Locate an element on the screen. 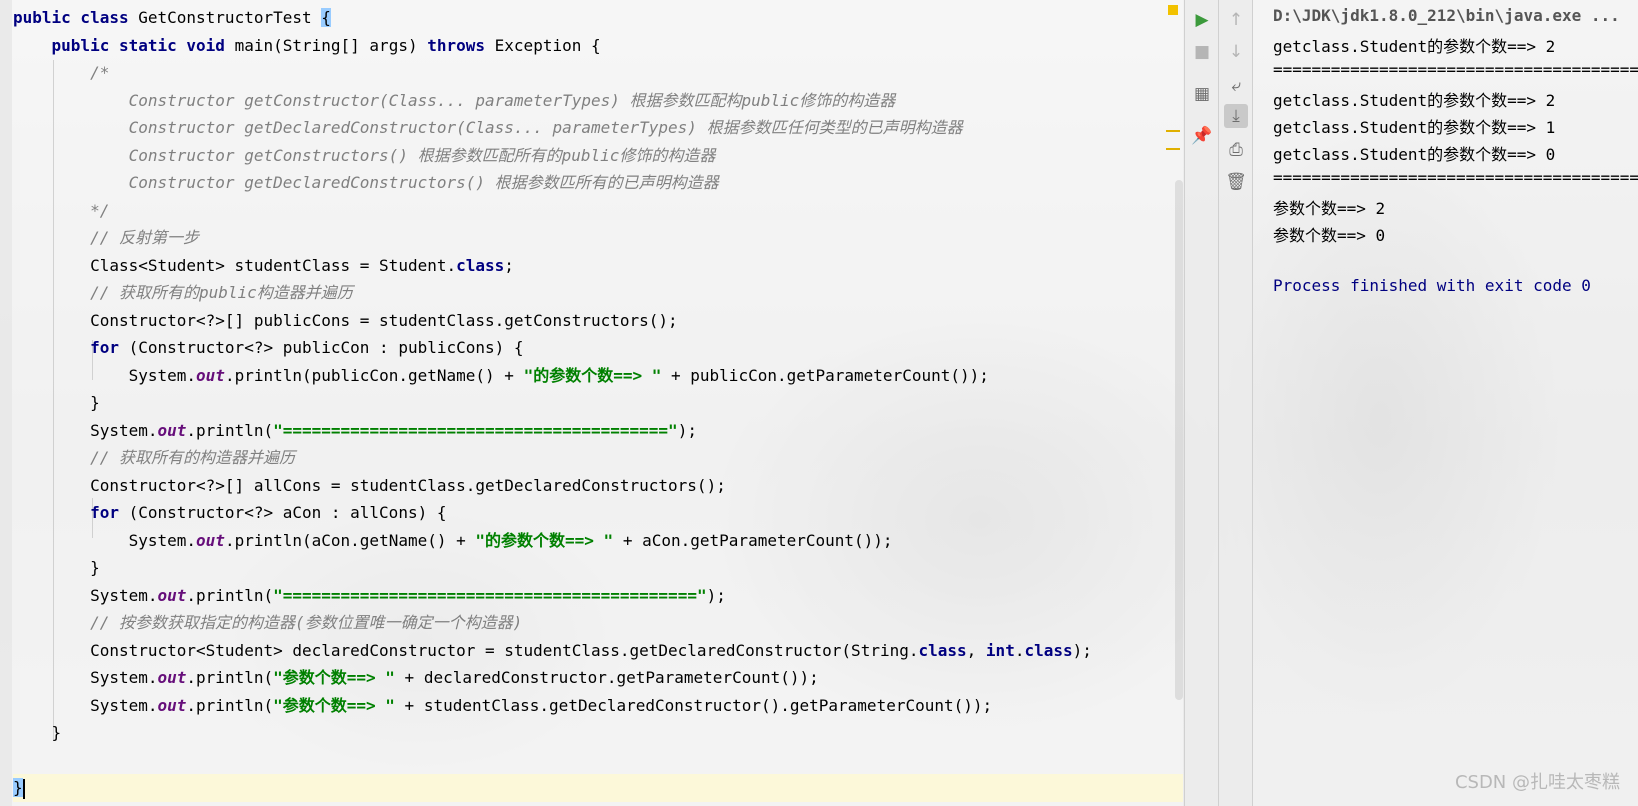 Image resolution: width=1638 pixels, height=806 pixels. layout-icon: ▦ is located at coordinates (1202, 94).